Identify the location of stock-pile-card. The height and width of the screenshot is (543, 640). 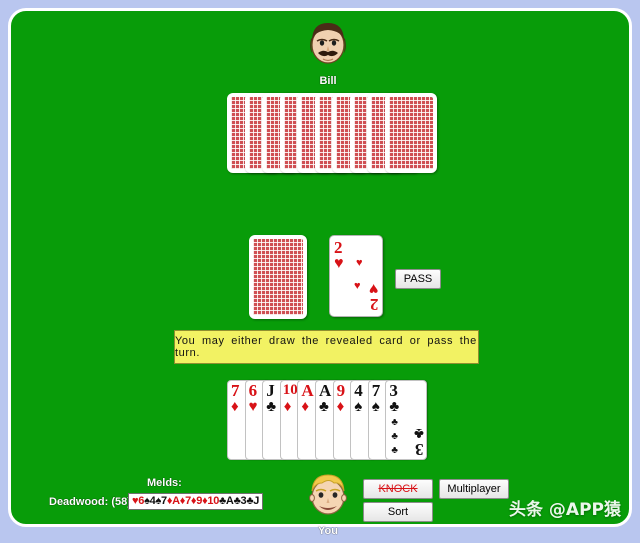
(278, 277).